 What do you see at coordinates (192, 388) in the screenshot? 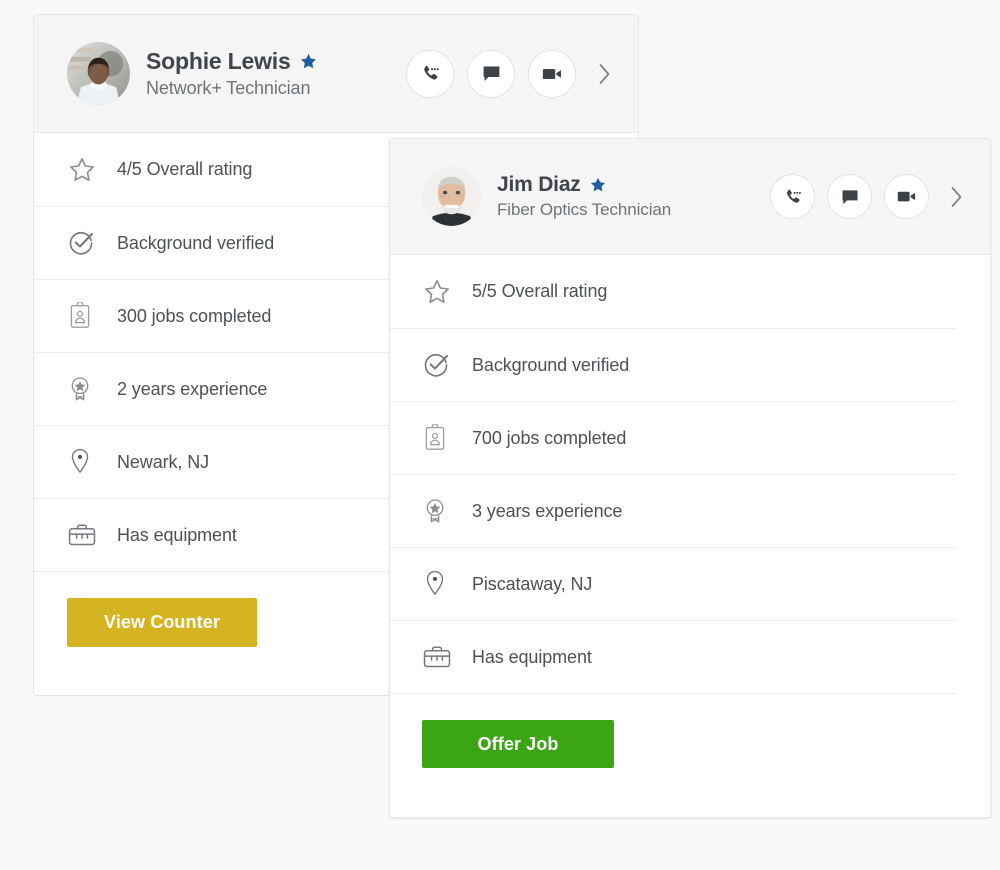
I see `detail-label: 2 years experience` at bounding box center [192, 388].